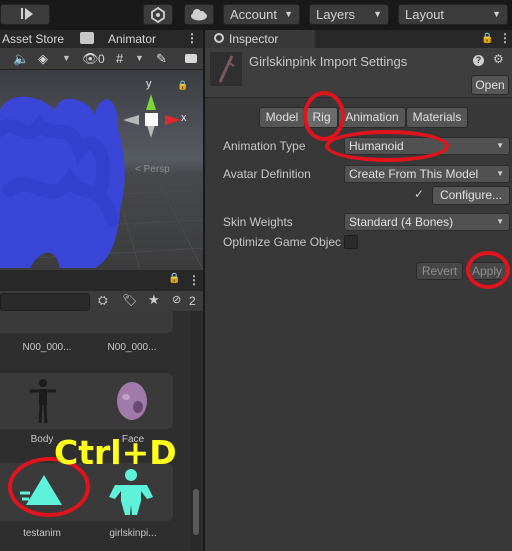  I want to click on inspector-tab-bar: Inspector 🔒 ⋮, so click(358, 39).